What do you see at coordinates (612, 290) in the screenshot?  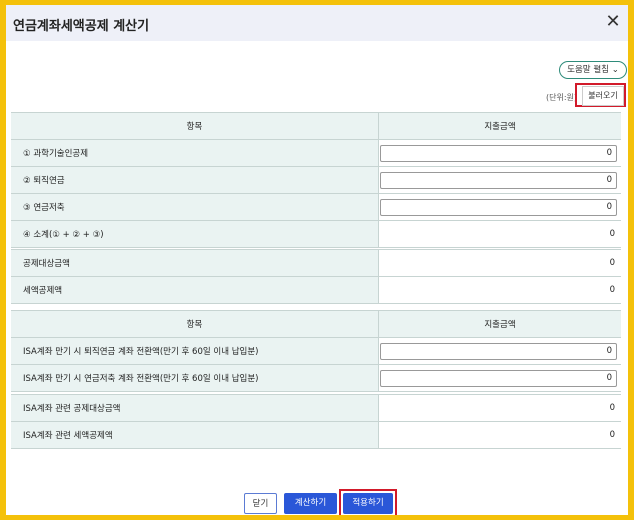 I see `tax-credit-value: 0` at bounding box center [612, 290].